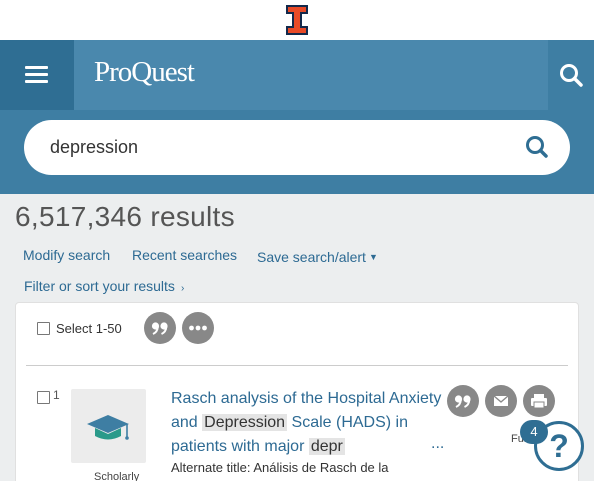 The width and height of the screenshot is (594, 481). Describe the element at coordinates (311, 75) in the screenshot. I see `brand-bar: ProQuest` at that location.